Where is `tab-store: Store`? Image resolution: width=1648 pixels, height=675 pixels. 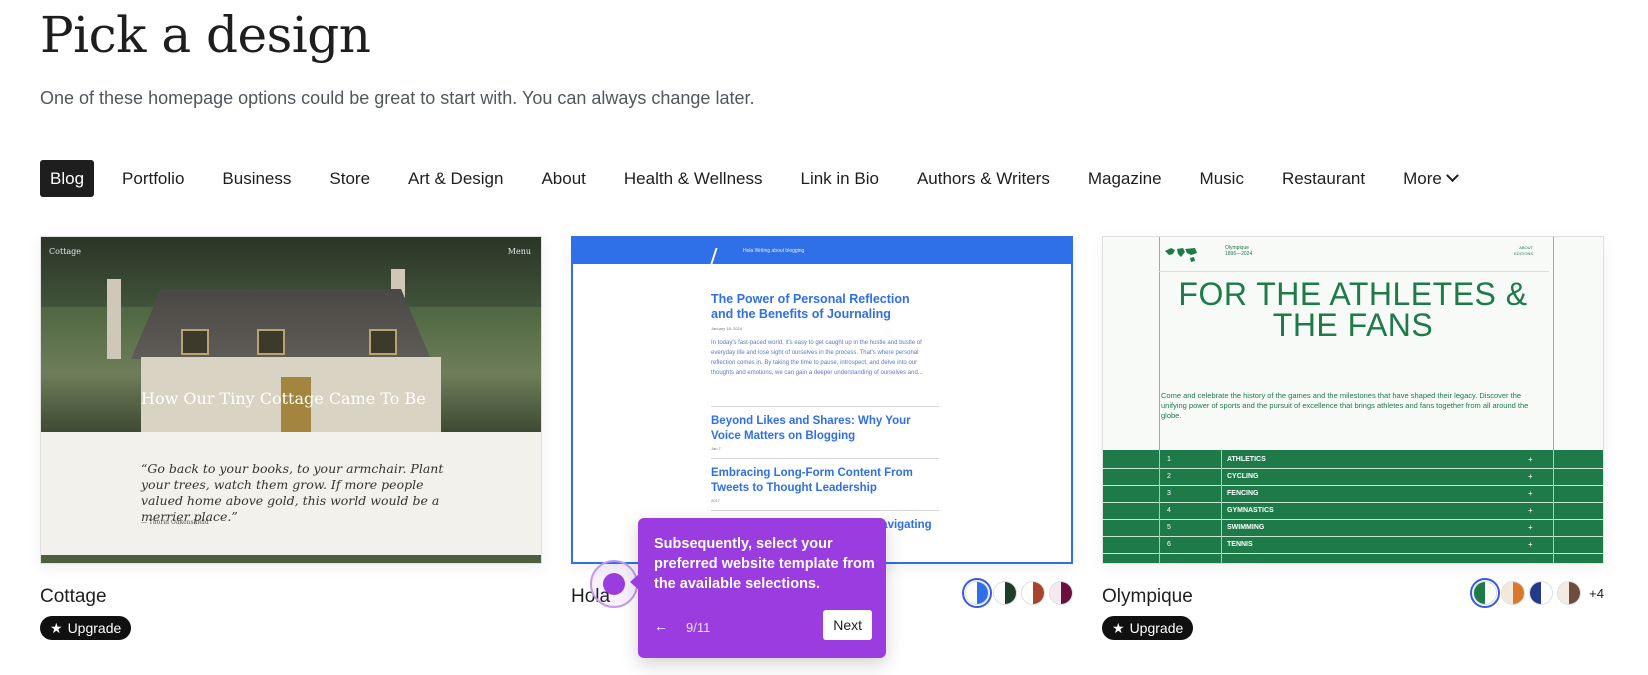 tab-store: Store is located at coordinates (349, 178).